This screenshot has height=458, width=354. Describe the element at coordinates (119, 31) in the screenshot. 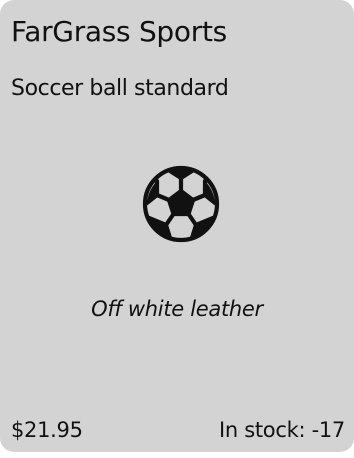

I see `brand-name: FarGrass Sports` at that location.